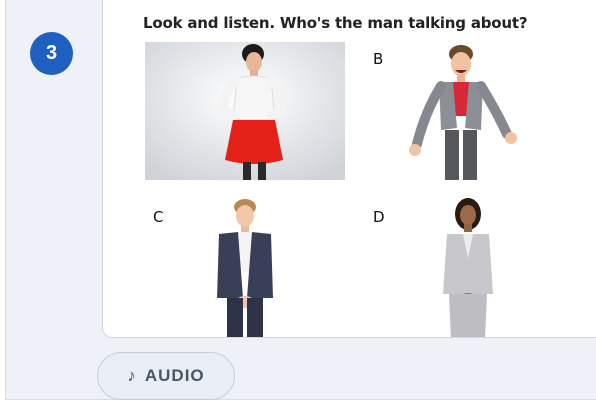  I want to click on option-d-letter: D, so click(379, 217).